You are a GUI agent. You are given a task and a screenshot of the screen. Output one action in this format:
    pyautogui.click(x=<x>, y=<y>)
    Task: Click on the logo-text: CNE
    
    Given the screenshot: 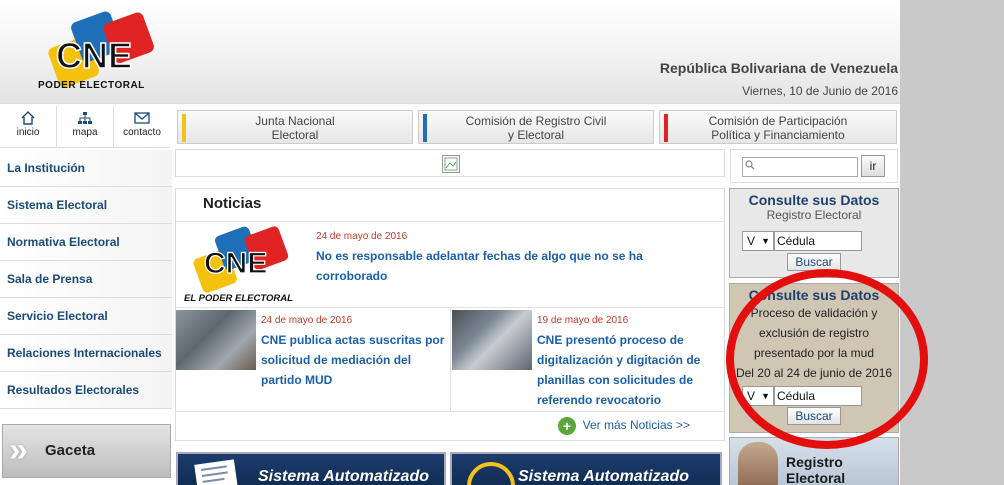 What is the action you would take?
    pyautogui.click(x=94, y=55)
    